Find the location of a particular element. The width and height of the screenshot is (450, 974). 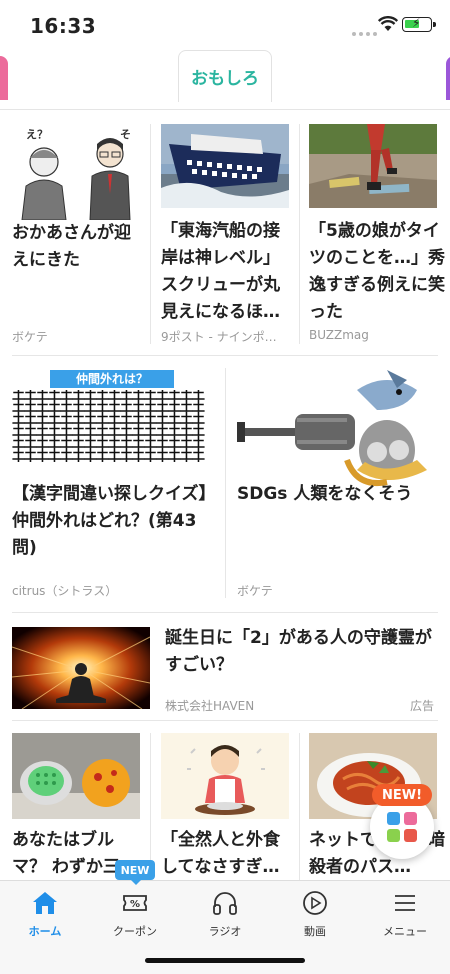

apps-grid-icon is located at coordinates (393, 818).